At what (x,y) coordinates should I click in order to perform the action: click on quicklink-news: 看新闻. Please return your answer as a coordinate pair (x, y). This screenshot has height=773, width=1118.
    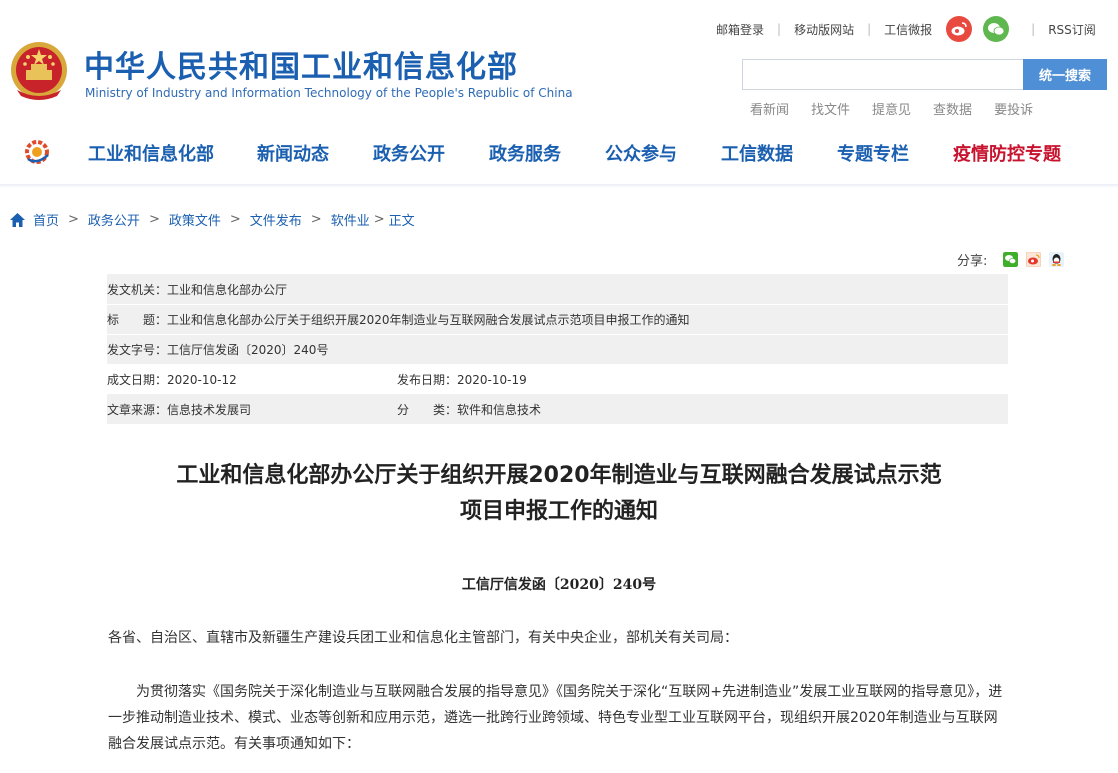
    Looking at the image, I should click on (769, 108).